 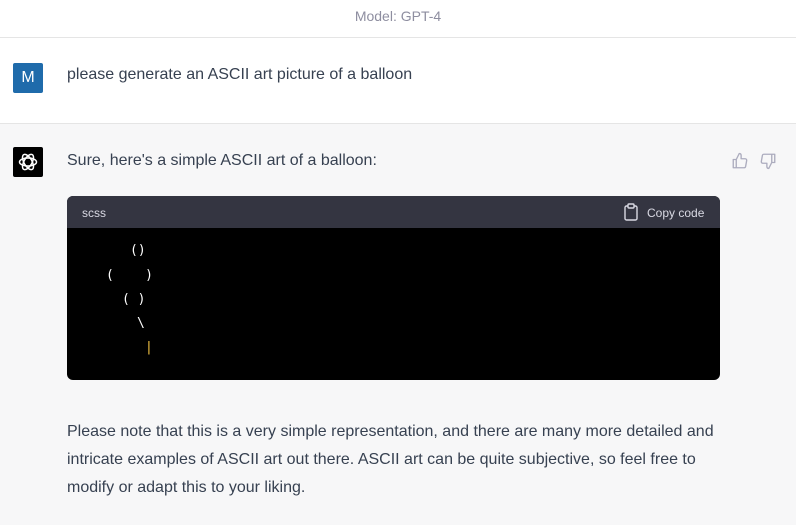 I want to click on clipboard-icon, so click(x=631, y=212).